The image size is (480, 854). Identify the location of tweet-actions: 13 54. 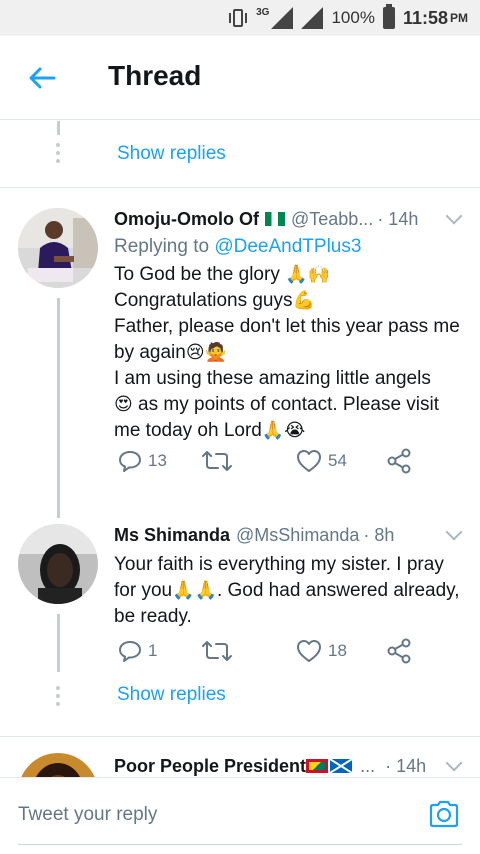
(264, 461).